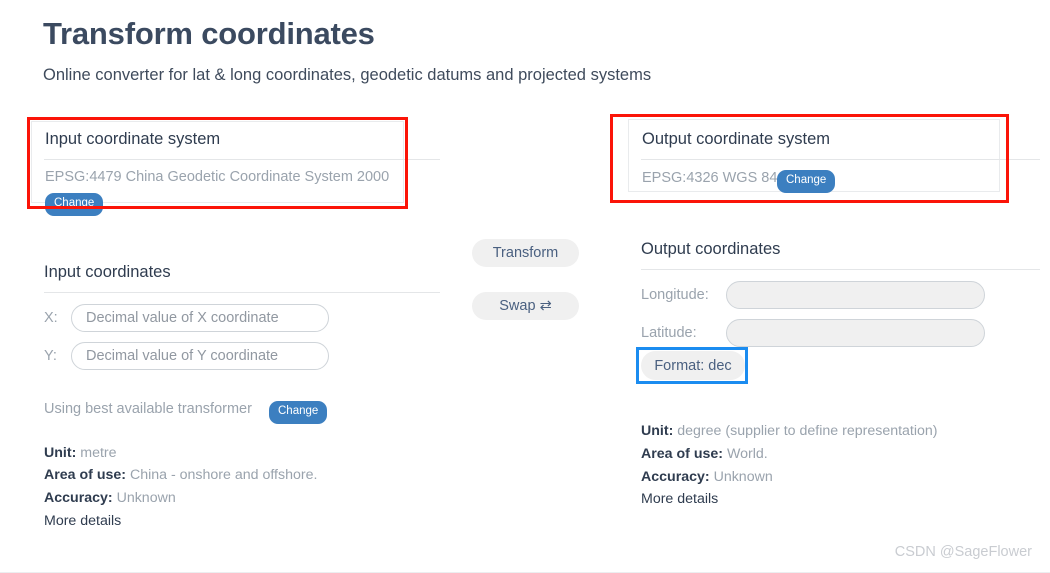 This screenshot has height=573, width=1050. I want to click on output-system-divider, so click(840, 159).